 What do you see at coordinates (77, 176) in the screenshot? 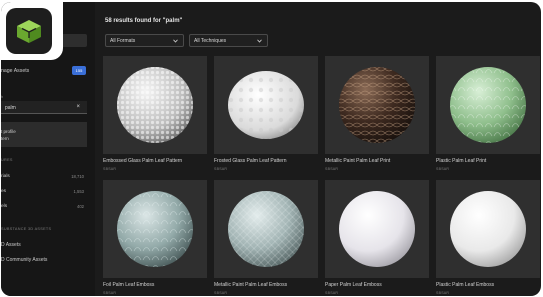
I see `sidebar-item-count: 18,710` at bounding box center [77, 176].